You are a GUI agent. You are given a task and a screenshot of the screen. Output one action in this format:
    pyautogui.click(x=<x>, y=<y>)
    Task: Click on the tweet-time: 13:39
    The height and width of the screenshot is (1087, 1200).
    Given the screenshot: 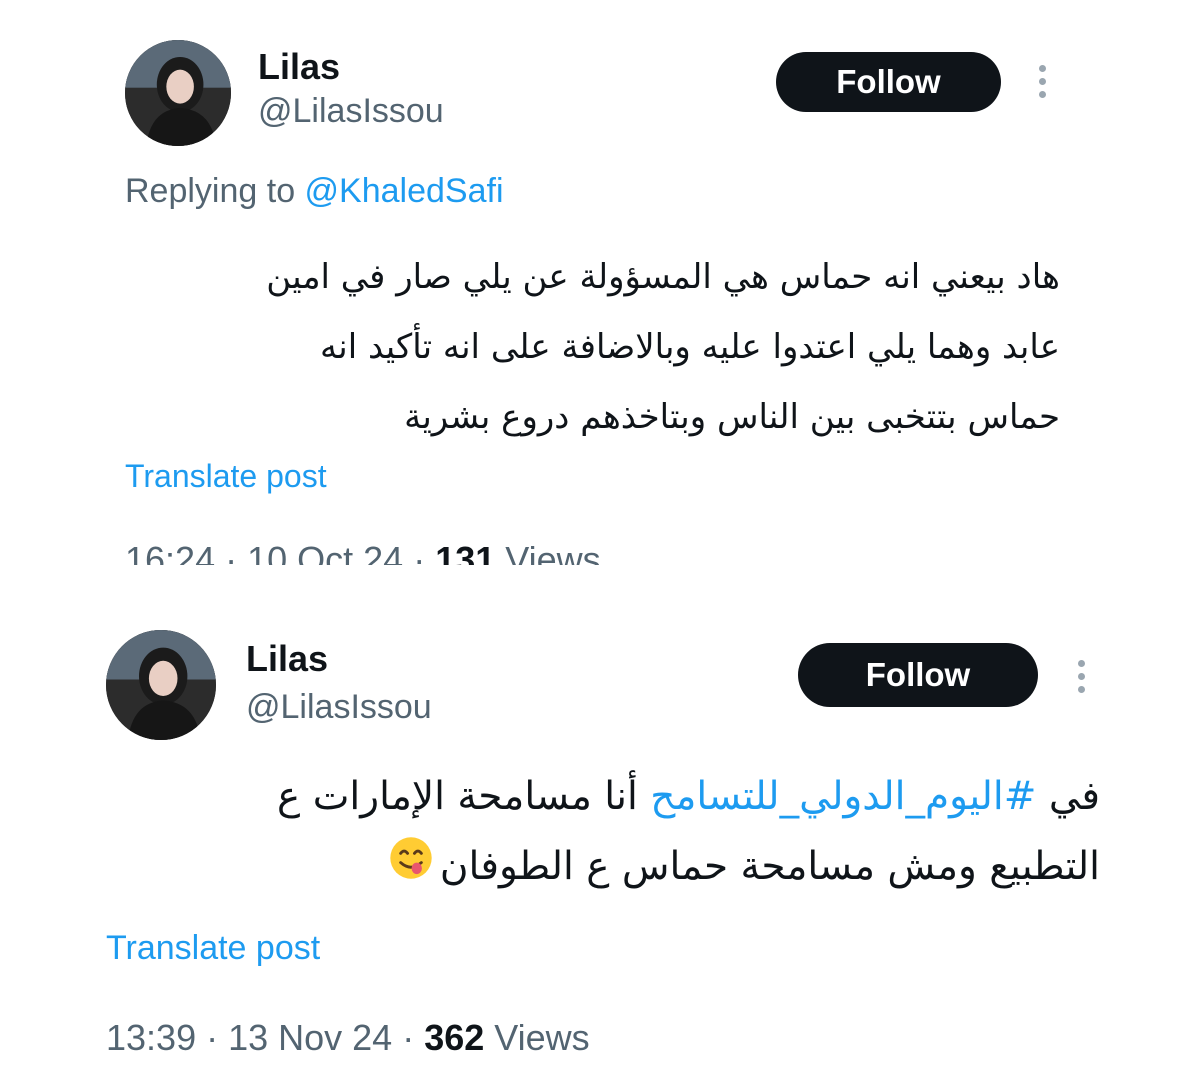 What is the action you would take?
    pyautogui.click(x=151, y=1037)
    